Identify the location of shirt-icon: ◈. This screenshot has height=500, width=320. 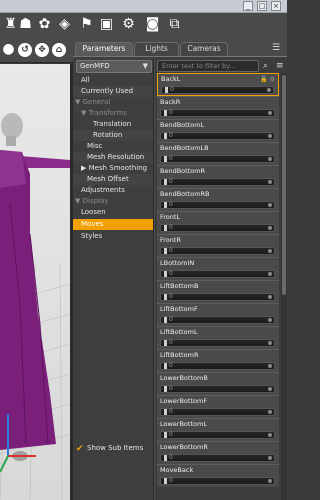
(64, 24).